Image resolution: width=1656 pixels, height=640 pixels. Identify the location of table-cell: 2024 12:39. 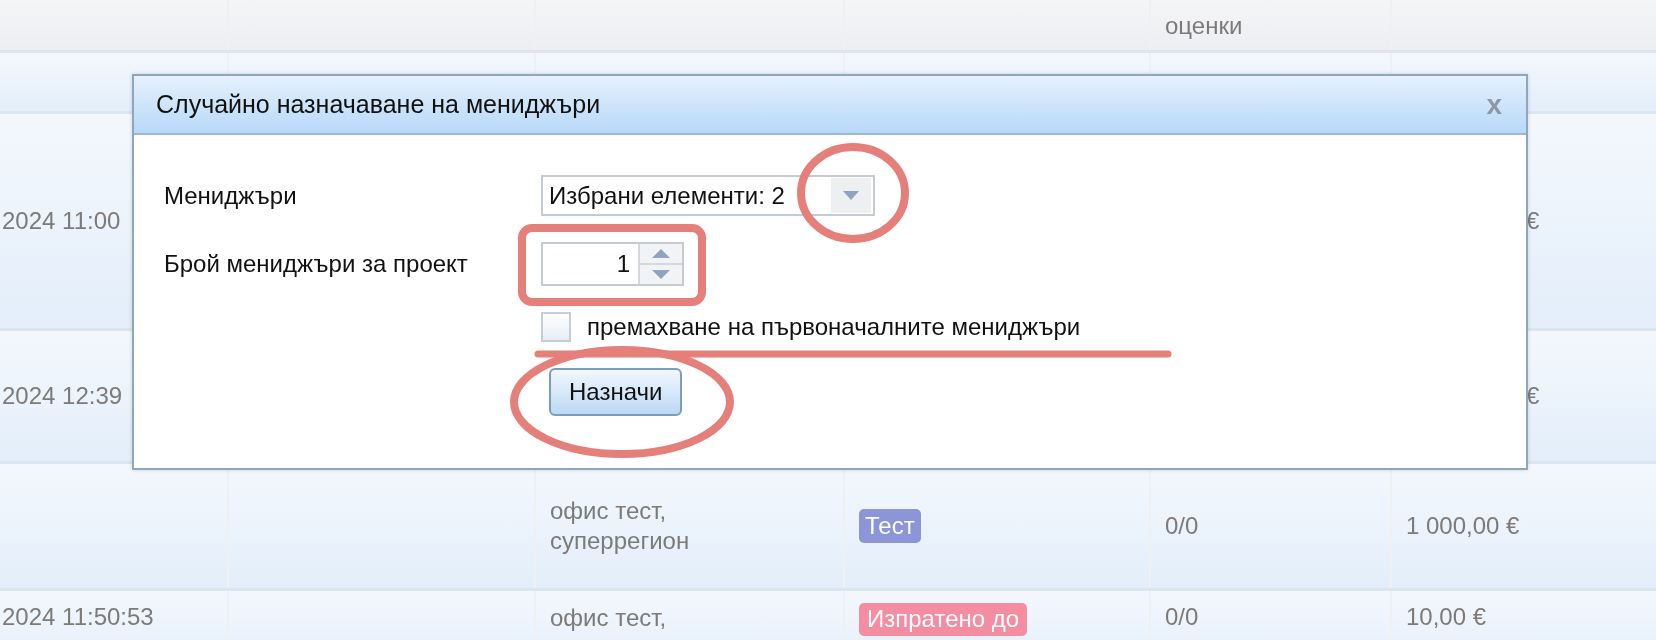
(62, 396).